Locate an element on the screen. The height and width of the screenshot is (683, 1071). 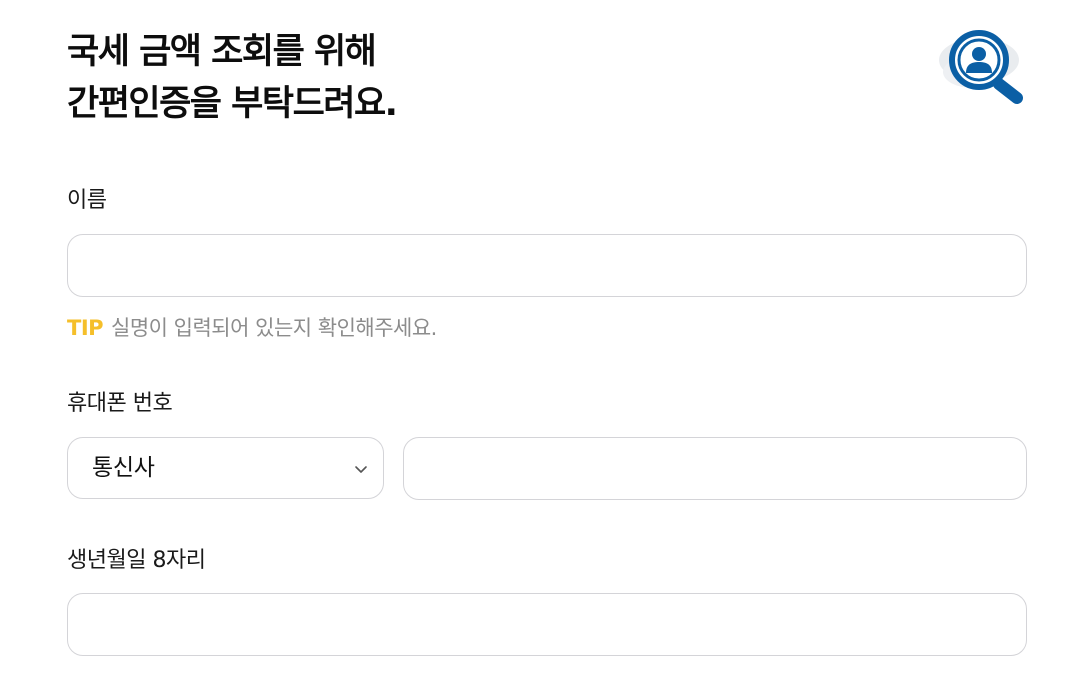
name-input is located at coordinates (547, 265).